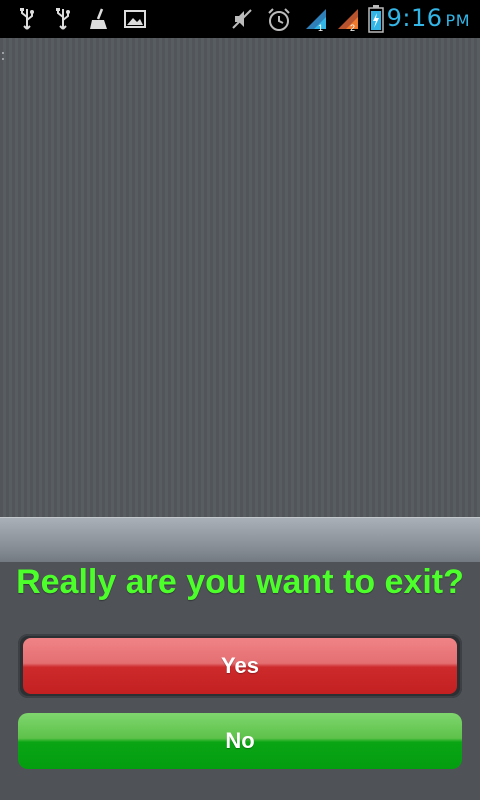  I want to click on battery-charging-icon, so click(376, 21).